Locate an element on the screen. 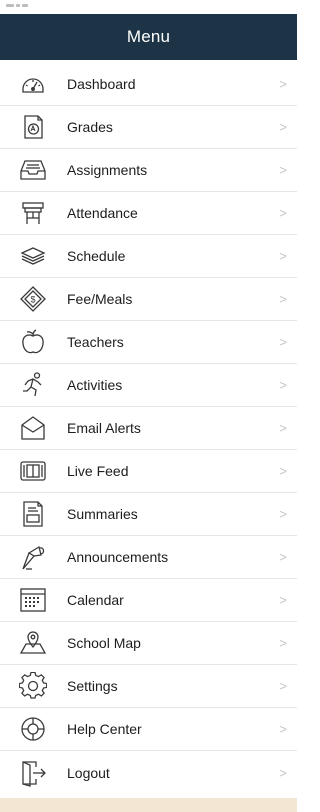  menu-item-fee-meals: $ Fee/Meals > is located at coordinates (148, 299).